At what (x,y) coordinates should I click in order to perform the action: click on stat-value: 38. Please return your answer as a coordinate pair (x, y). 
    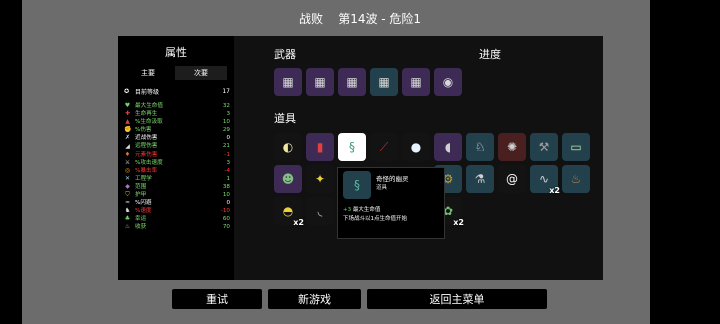
    Looking at the image, I should click on (226, 186).